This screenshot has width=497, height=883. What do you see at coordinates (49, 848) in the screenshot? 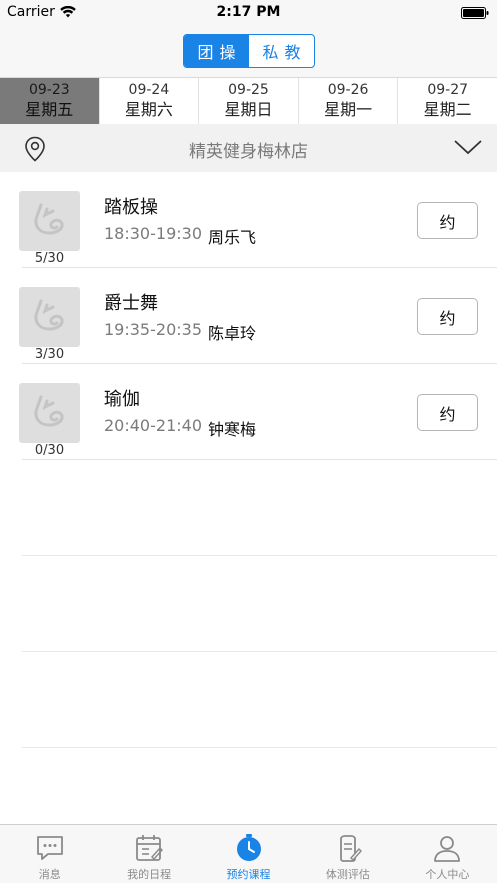
I see `message-icon` at bounding box center [49, 848].